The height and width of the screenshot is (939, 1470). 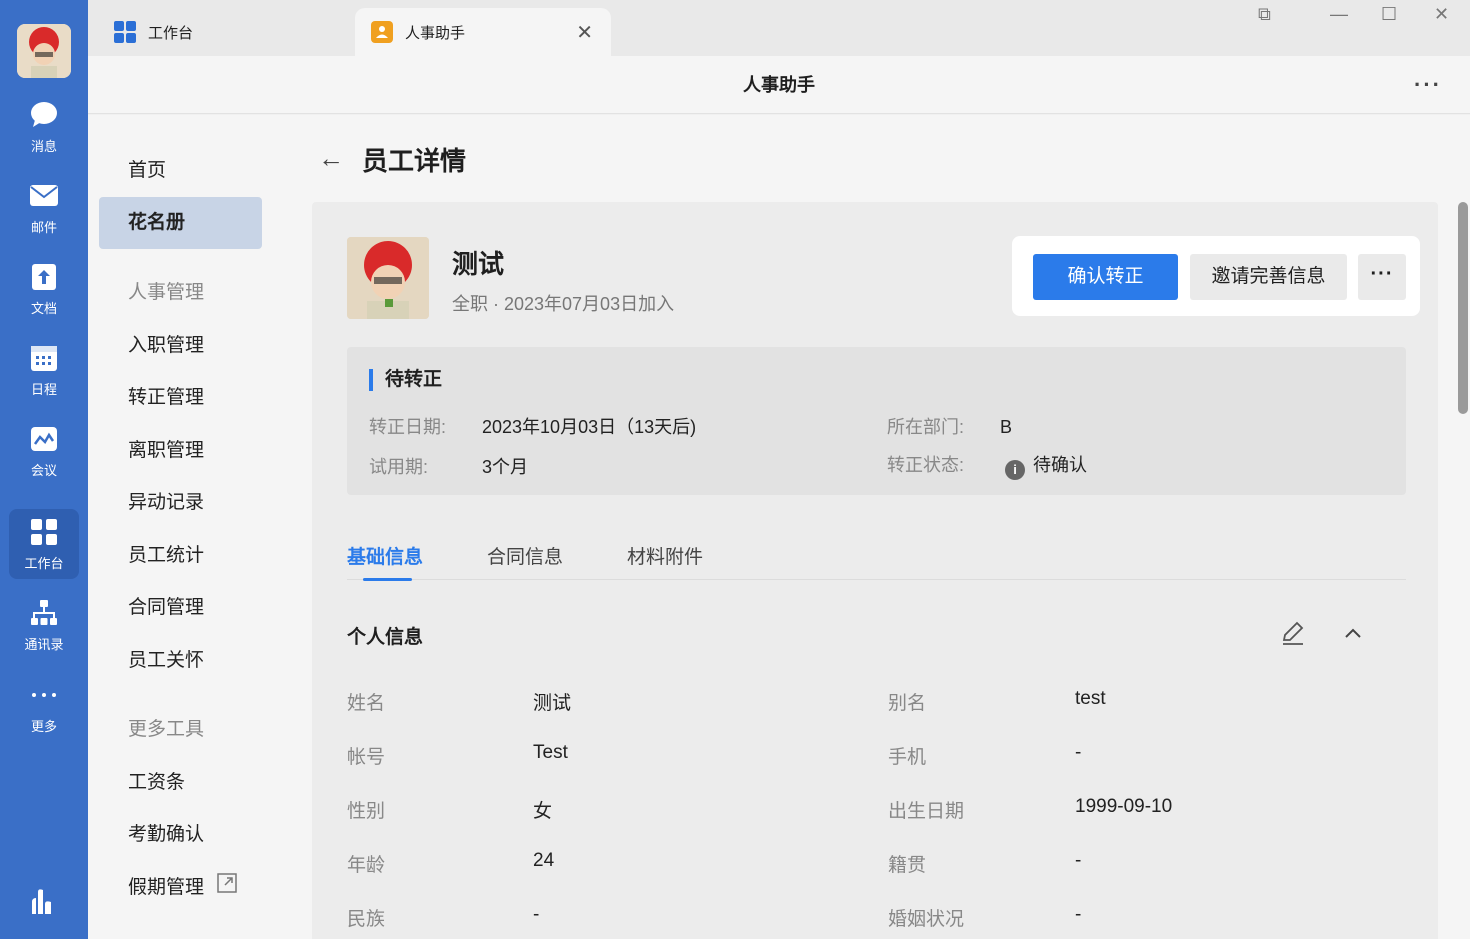 What do you see at coordinates (505, 467) in the screenshot?
I see `kv-value: 3个月` at bounding box center [505, 467].